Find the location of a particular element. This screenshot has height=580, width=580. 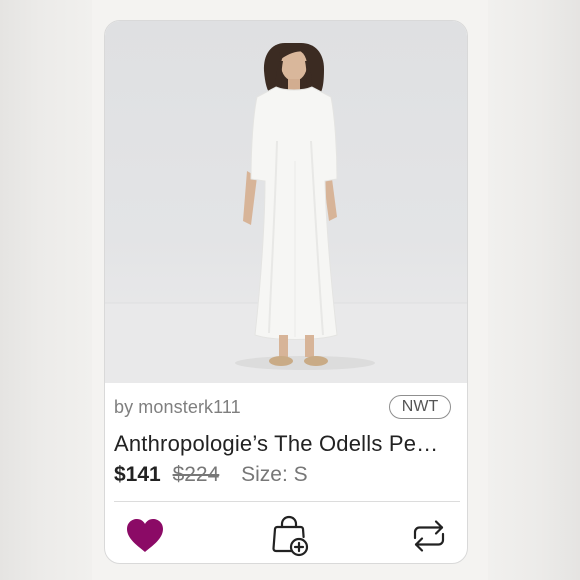

original-price: $224 is located at coordinates (196, 474).